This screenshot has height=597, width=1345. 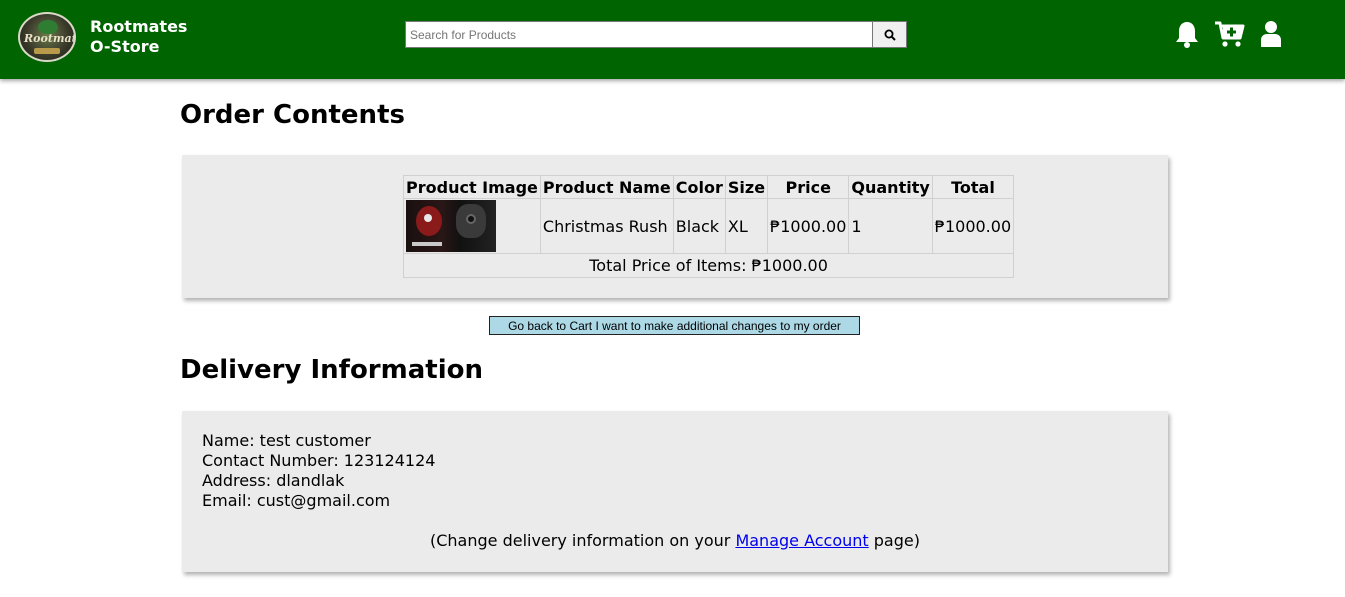 What do you see at coordinates (286, 440) in the screenshot?
I see `customer-name: Name: test customer` at bounding box center [286, 440].